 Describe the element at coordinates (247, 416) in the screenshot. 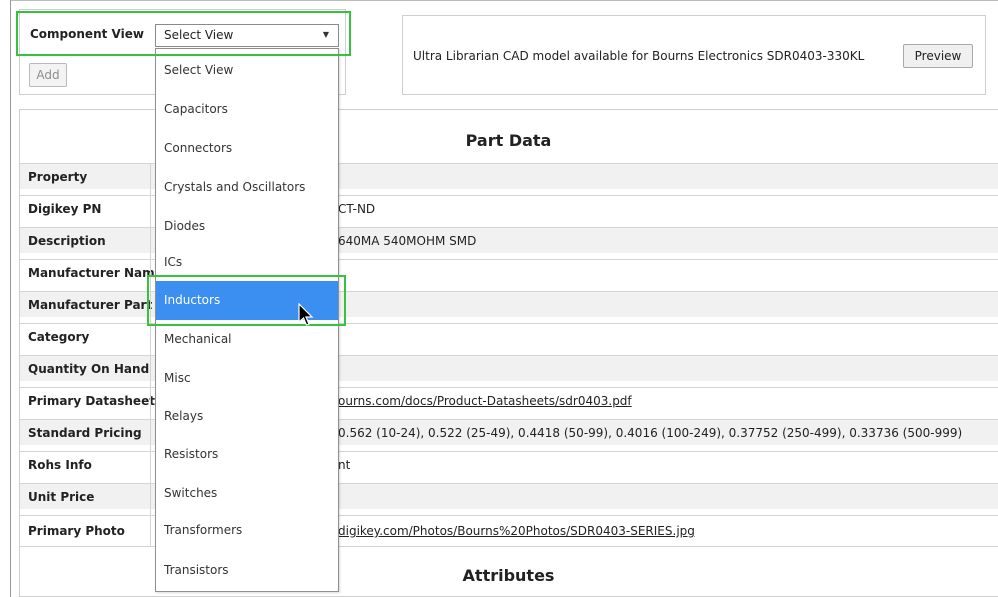

I see `option-relays: Relays` at that location.